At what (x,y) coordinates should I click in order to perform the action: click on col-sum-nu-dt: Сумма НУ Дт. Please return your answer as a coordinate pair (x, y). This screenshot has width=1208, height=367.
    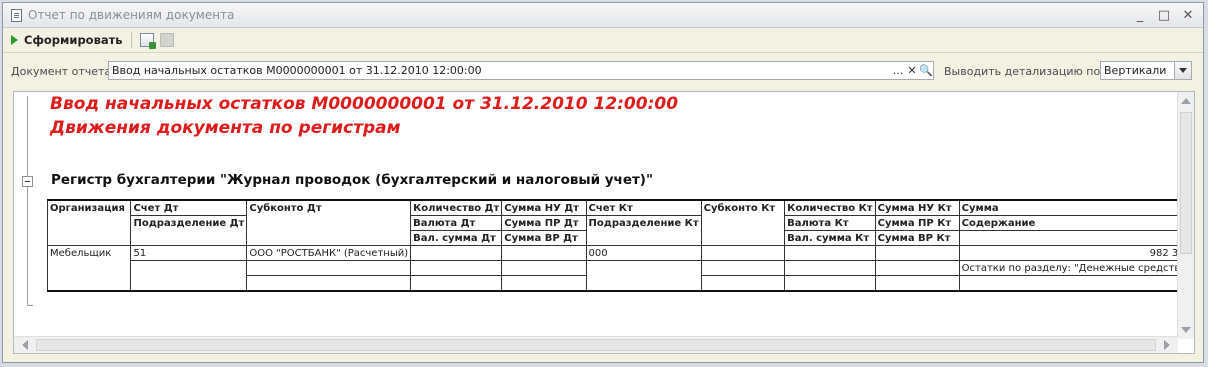
    Looking at the image, I should click on (544, 207).